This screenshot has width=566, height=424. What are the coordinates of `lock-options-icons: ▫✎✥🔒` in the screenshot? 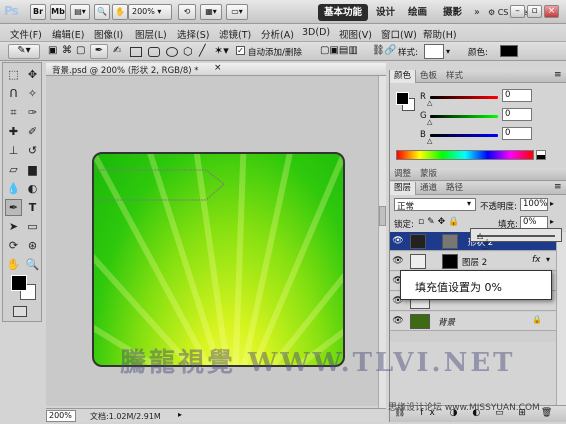 It's located at (440, 222).